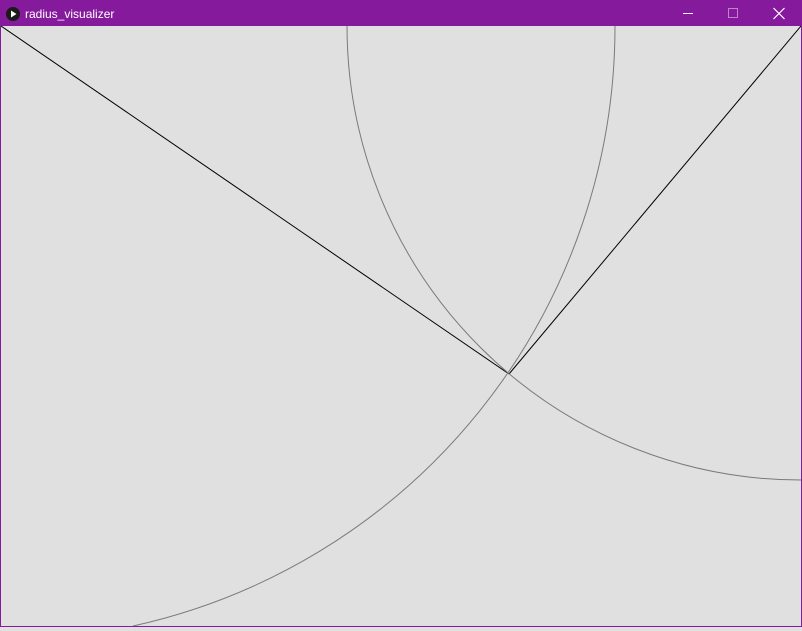 The height and width of the screenshot is (631, 802). Describe the element at coordinates (401, 13) in the screenshot. I see `title-bar: radius_visualizer` at that location.